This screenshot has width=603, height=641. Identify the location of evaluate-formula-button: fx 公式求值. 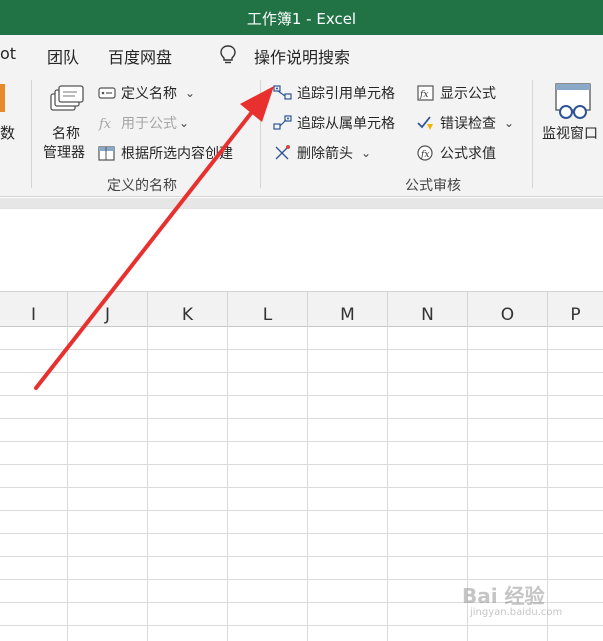
(456, 153).